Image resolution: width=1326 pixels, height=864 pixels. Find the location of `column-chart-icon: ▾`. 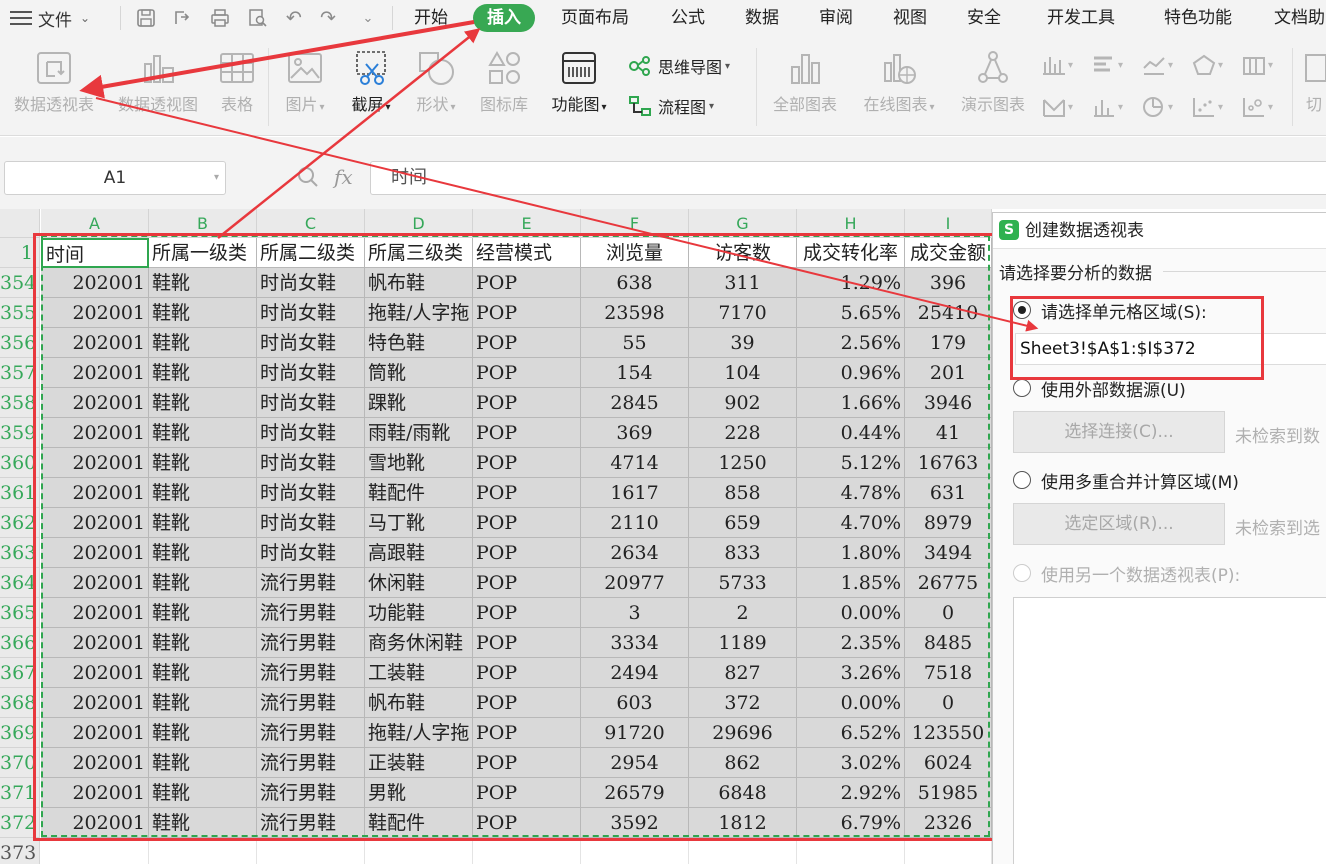

column-chart-icon: ▾ is located at coordinates (1064, 65).